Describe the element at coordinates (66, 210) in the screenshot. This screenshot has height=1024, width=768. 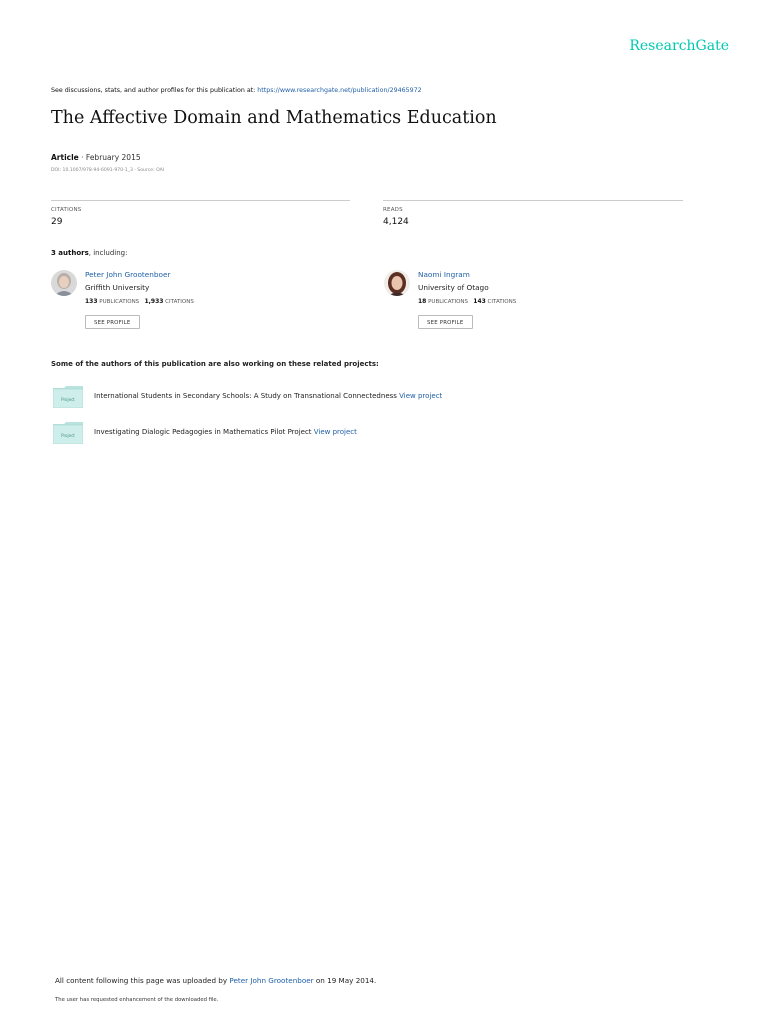
I see `citations-label: CITATIONS` at that location.